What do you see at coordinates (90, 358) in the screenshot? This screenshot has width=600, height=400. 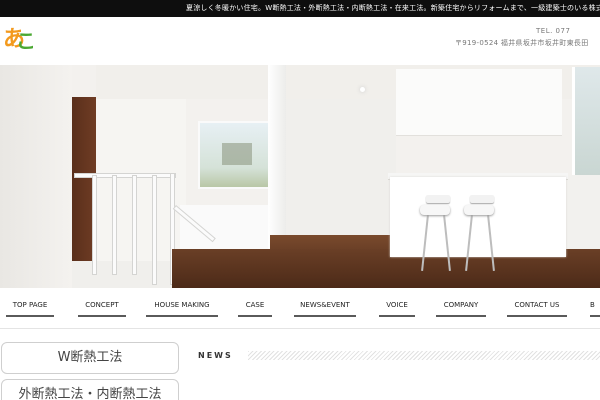 I see `w-insulation-button: W断熱工法` at bounding box center [90, 358].